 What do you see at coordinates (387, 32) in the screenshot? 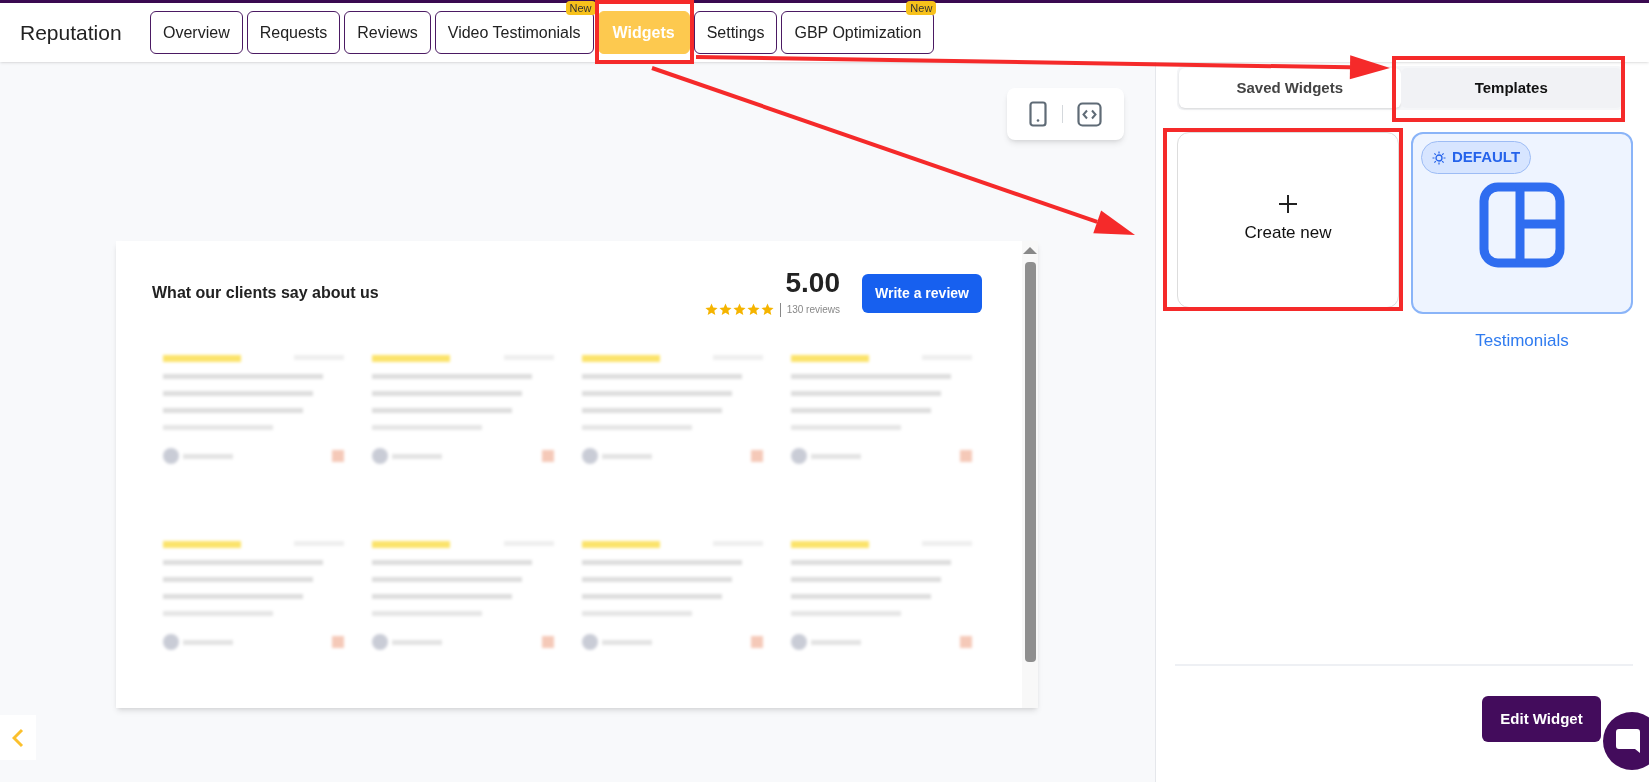
I see `nav-tab: Reviews` at bounding box center [387, 32].